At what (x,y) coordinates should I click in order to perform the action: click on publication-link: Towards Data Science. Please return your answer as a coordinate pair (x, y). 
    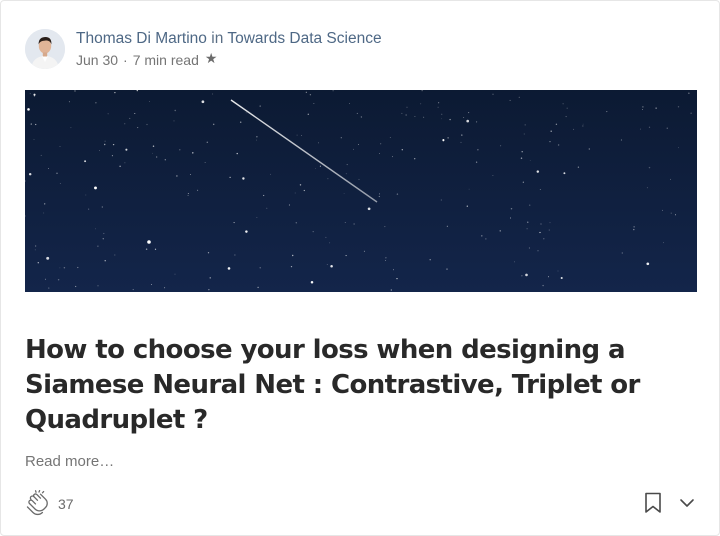
    Looking at the image, I should click on (304, 38).